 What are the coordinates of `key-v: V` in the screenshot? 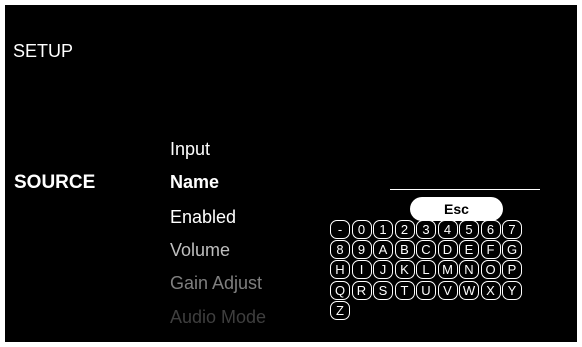 It's located at (447, 290).